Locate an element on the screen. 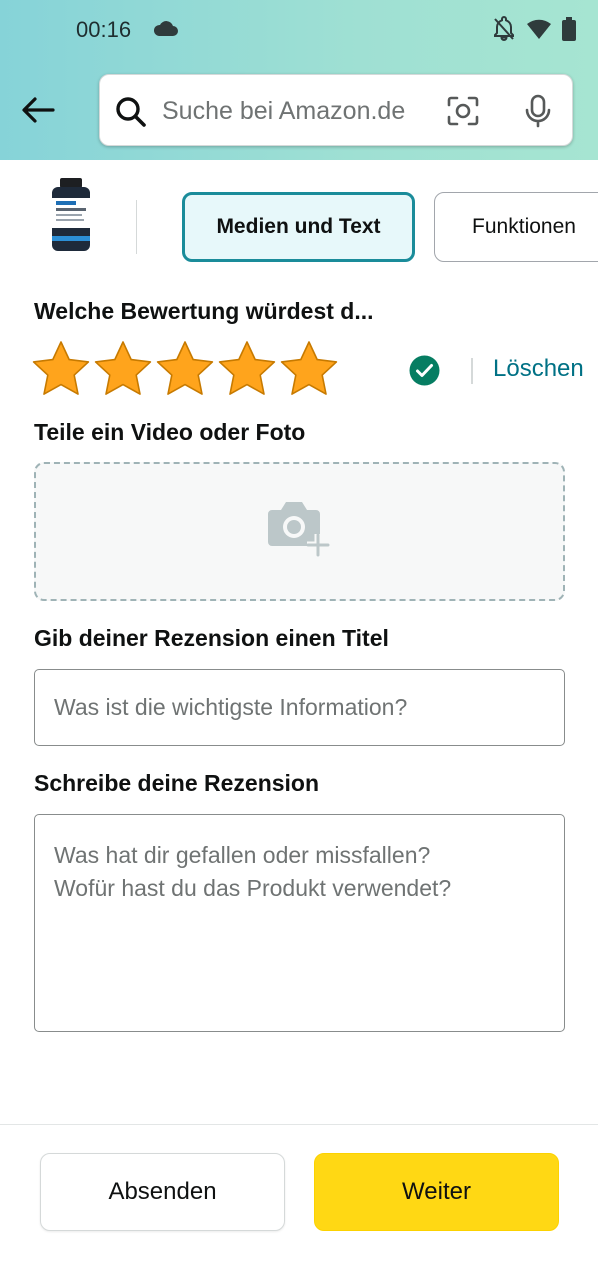 The image size is (598, 1280). status-time: 00:16 is located at coordinates (104, 29).